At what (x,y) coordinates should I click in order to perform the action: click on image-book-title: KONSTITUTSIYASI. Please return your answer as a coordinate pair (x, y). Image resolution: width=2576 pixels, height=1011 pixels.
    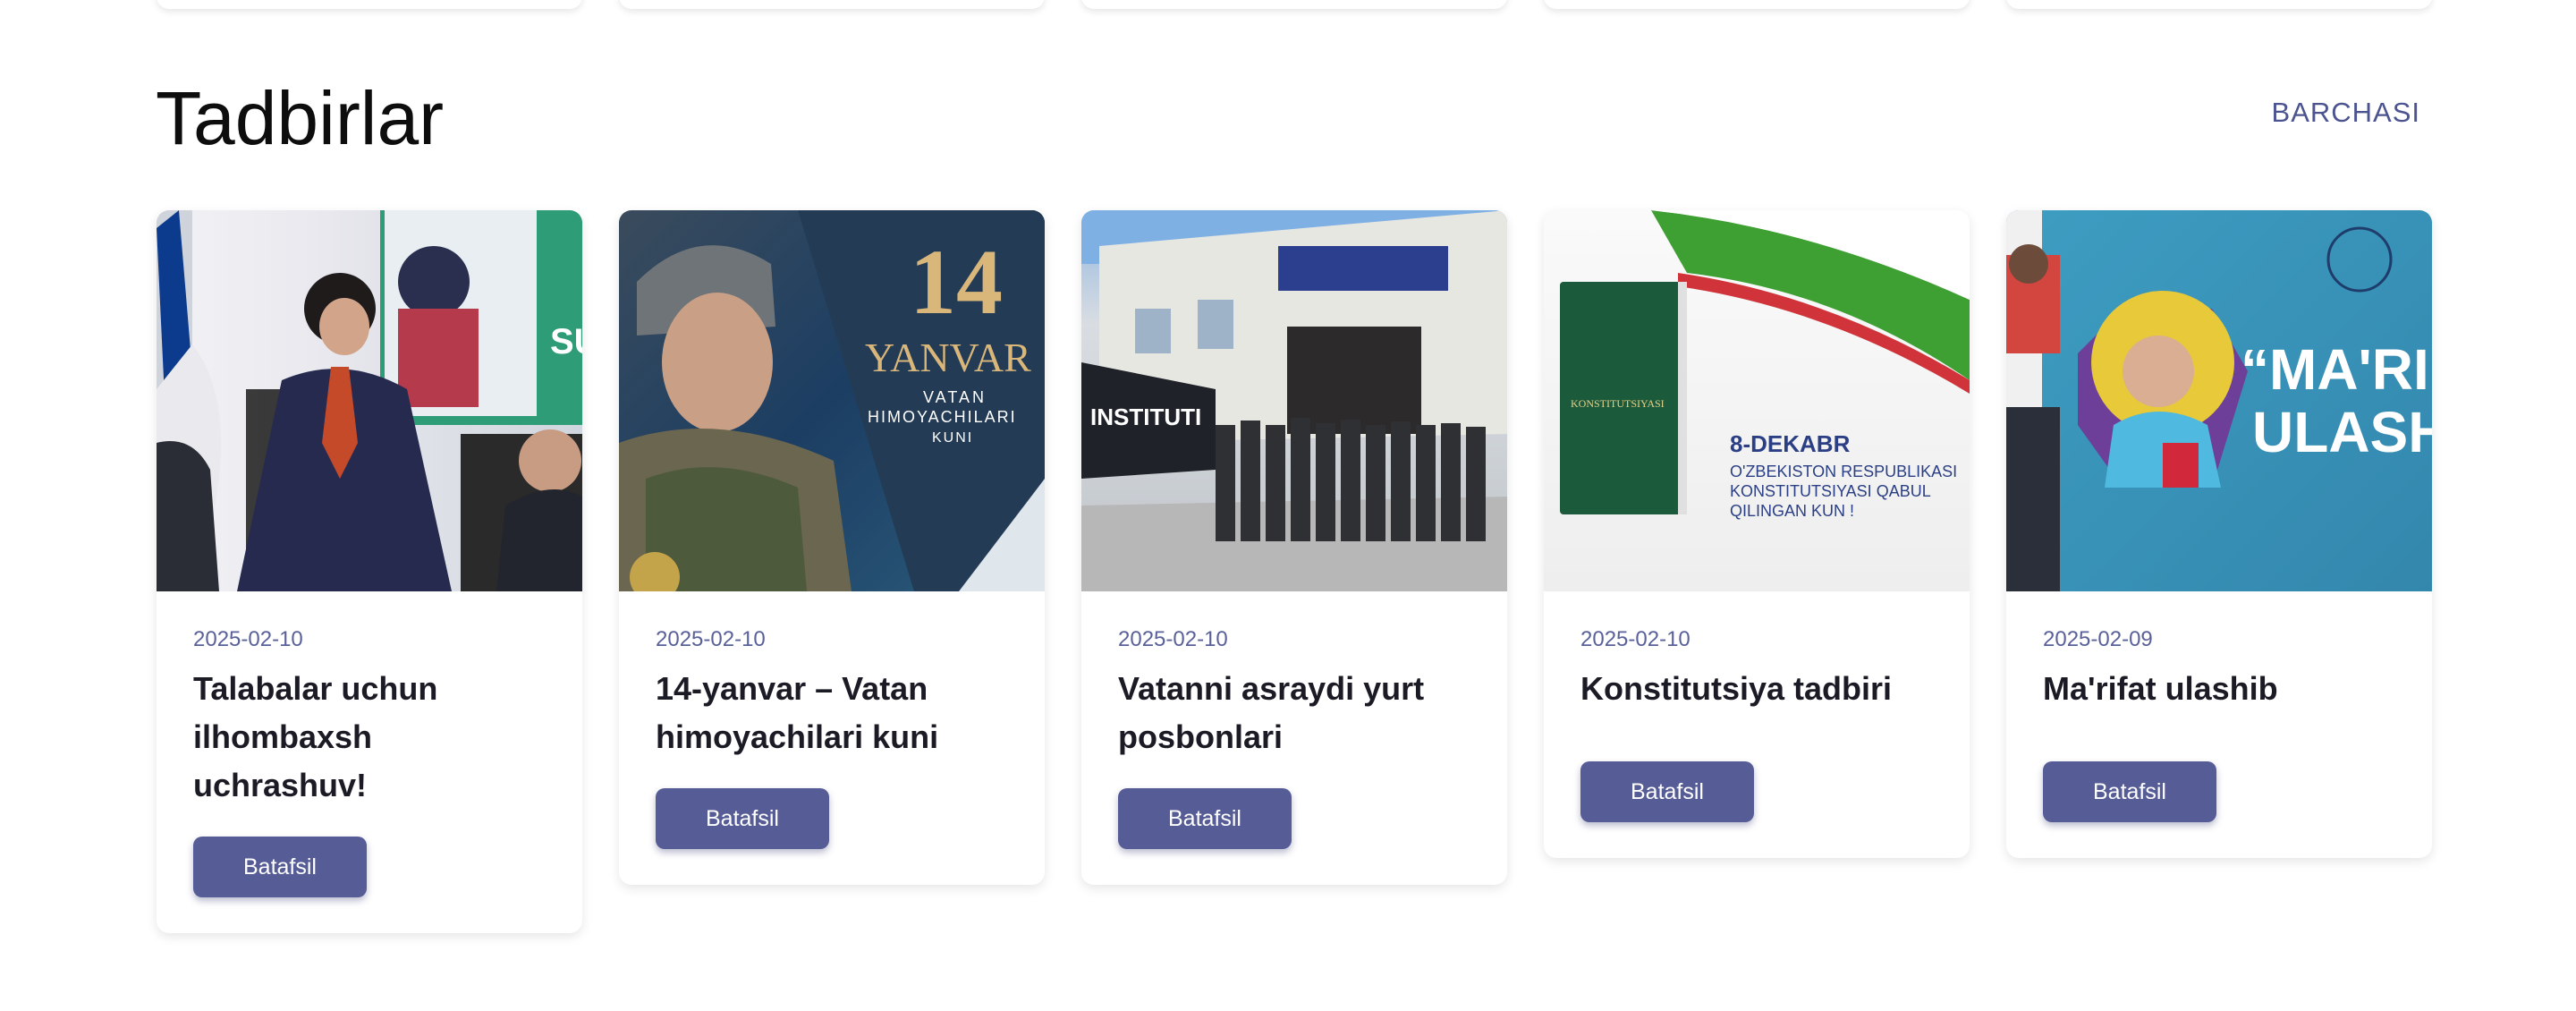
    Looking at the image, I should click on (1618, 404).